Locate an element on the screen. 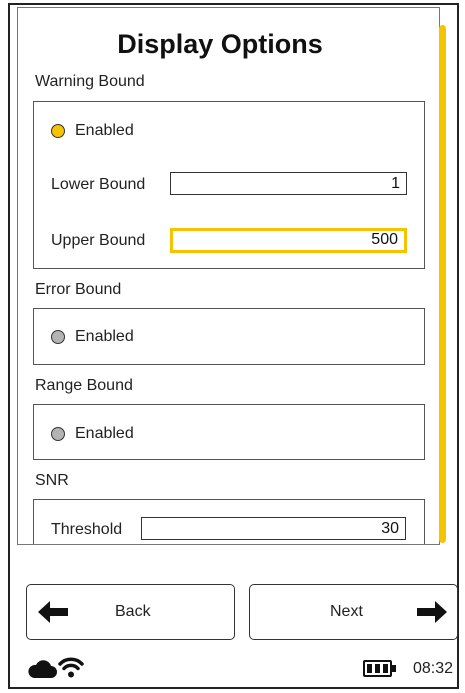  threshold-input: 30 is located at coordinates (273, 528).